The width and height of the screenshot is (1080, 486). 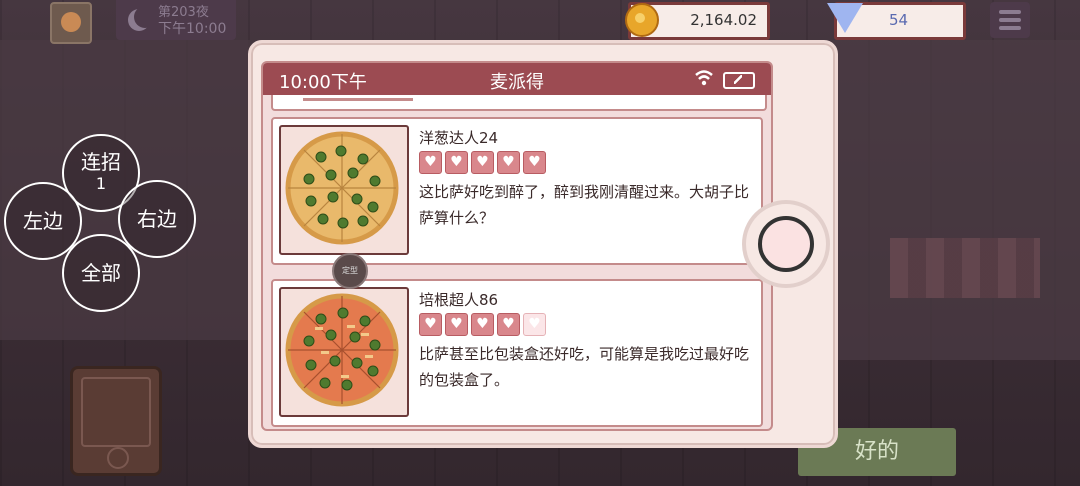 I want to click on heart-empty-icon: ♥, so click(x=534, y=324).